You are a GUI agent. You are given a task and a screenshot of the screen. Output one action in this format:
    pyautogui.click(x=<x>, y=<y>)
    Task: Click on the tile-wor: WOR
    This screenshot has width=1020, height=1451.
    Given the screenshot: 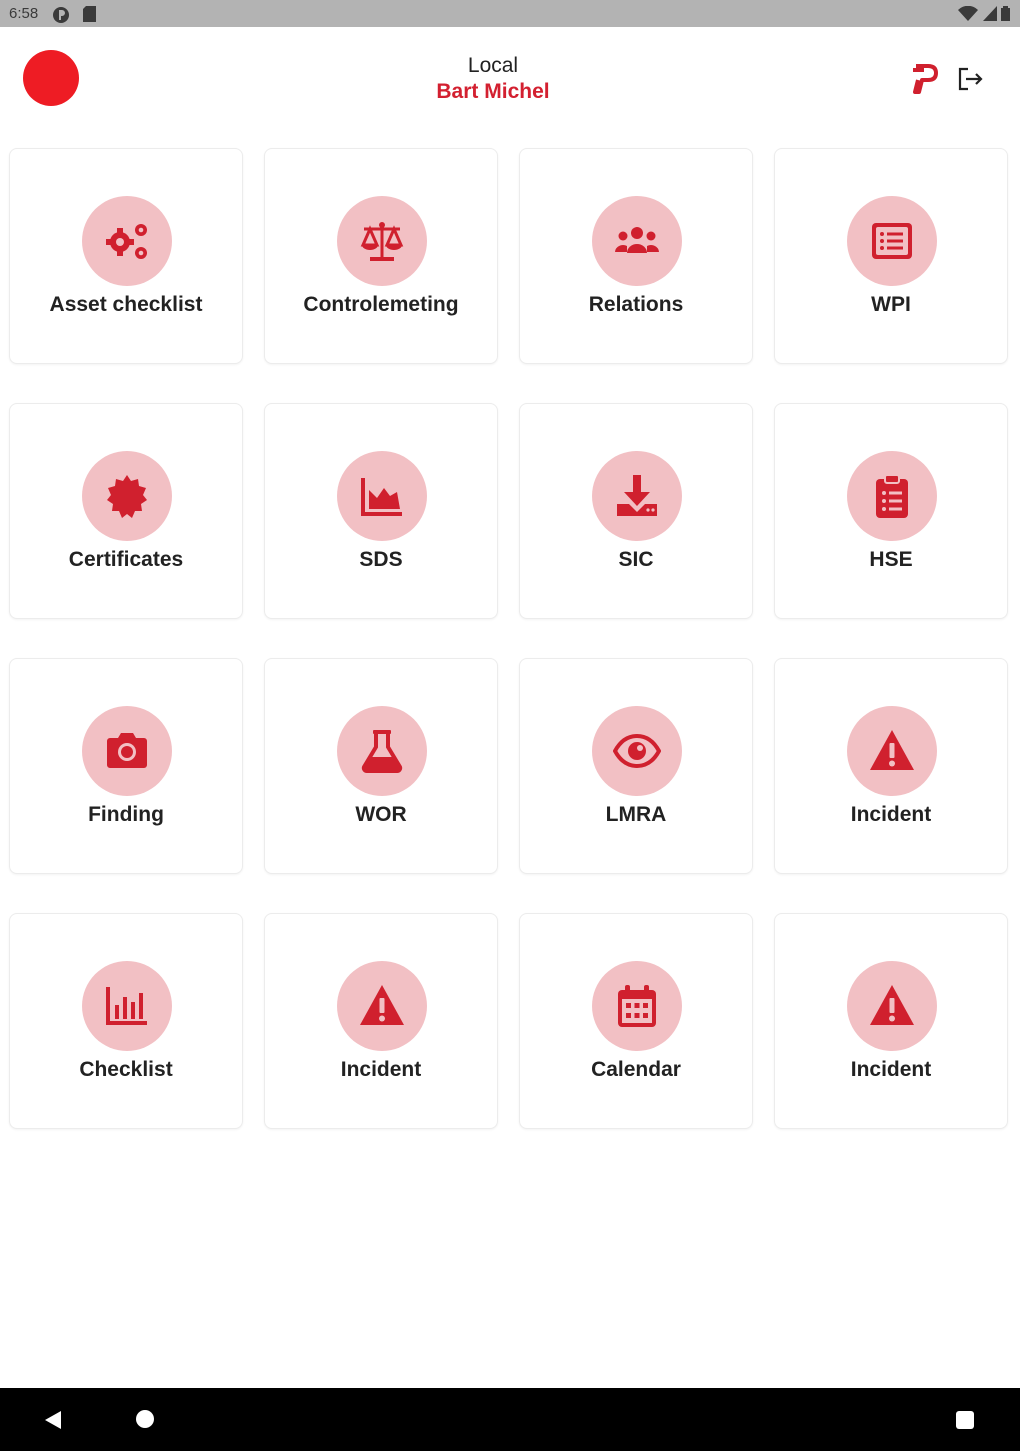 What is the action you would take?
    pyautogui.click(x=381, y=766)
    